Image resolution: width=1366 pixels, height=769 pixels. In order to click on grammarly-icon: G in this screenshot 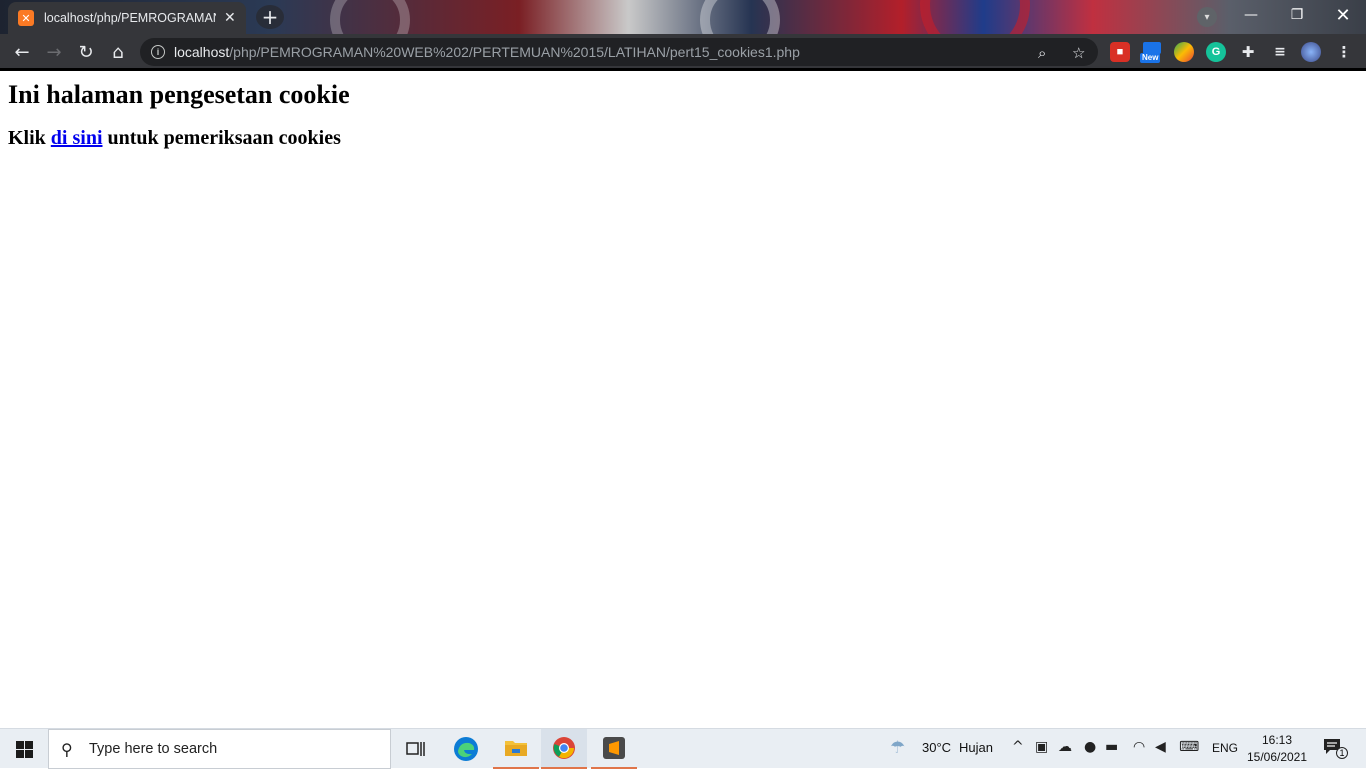, I will do `click(1216, 52)`.